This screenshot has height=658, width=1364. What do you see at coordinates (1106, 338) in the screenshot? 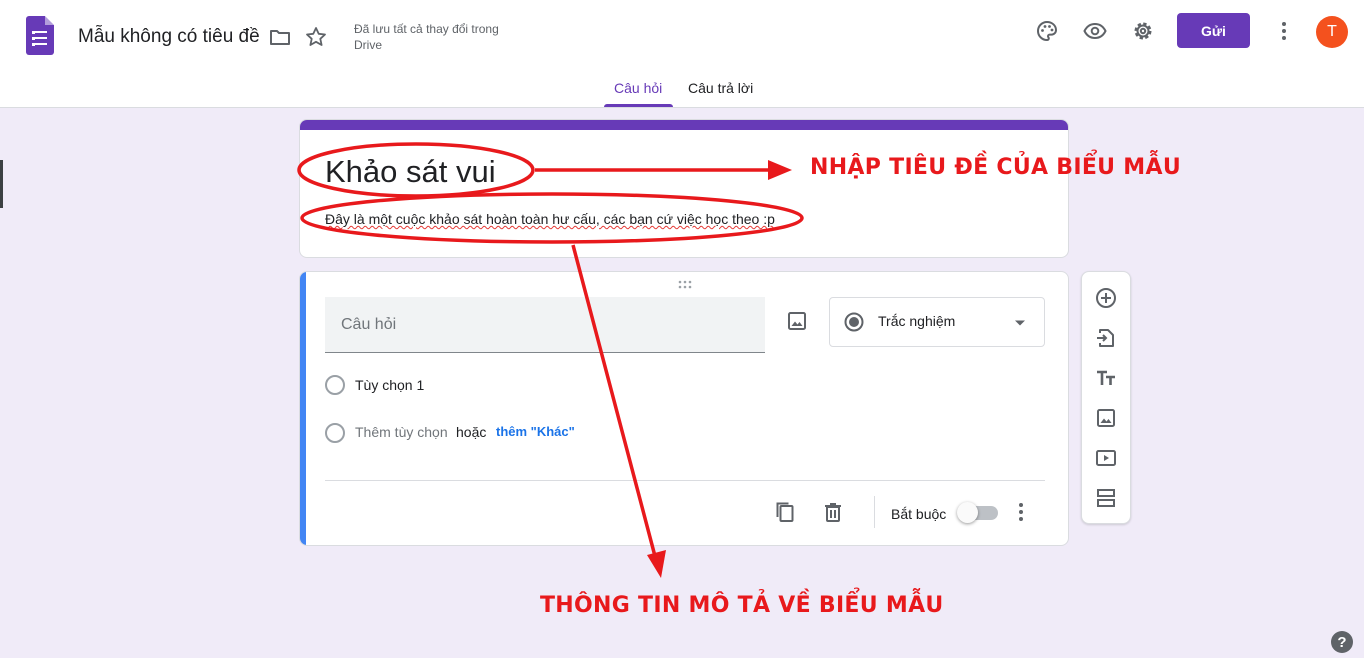
I see `import-icon` at bounding box center [1106, 338].